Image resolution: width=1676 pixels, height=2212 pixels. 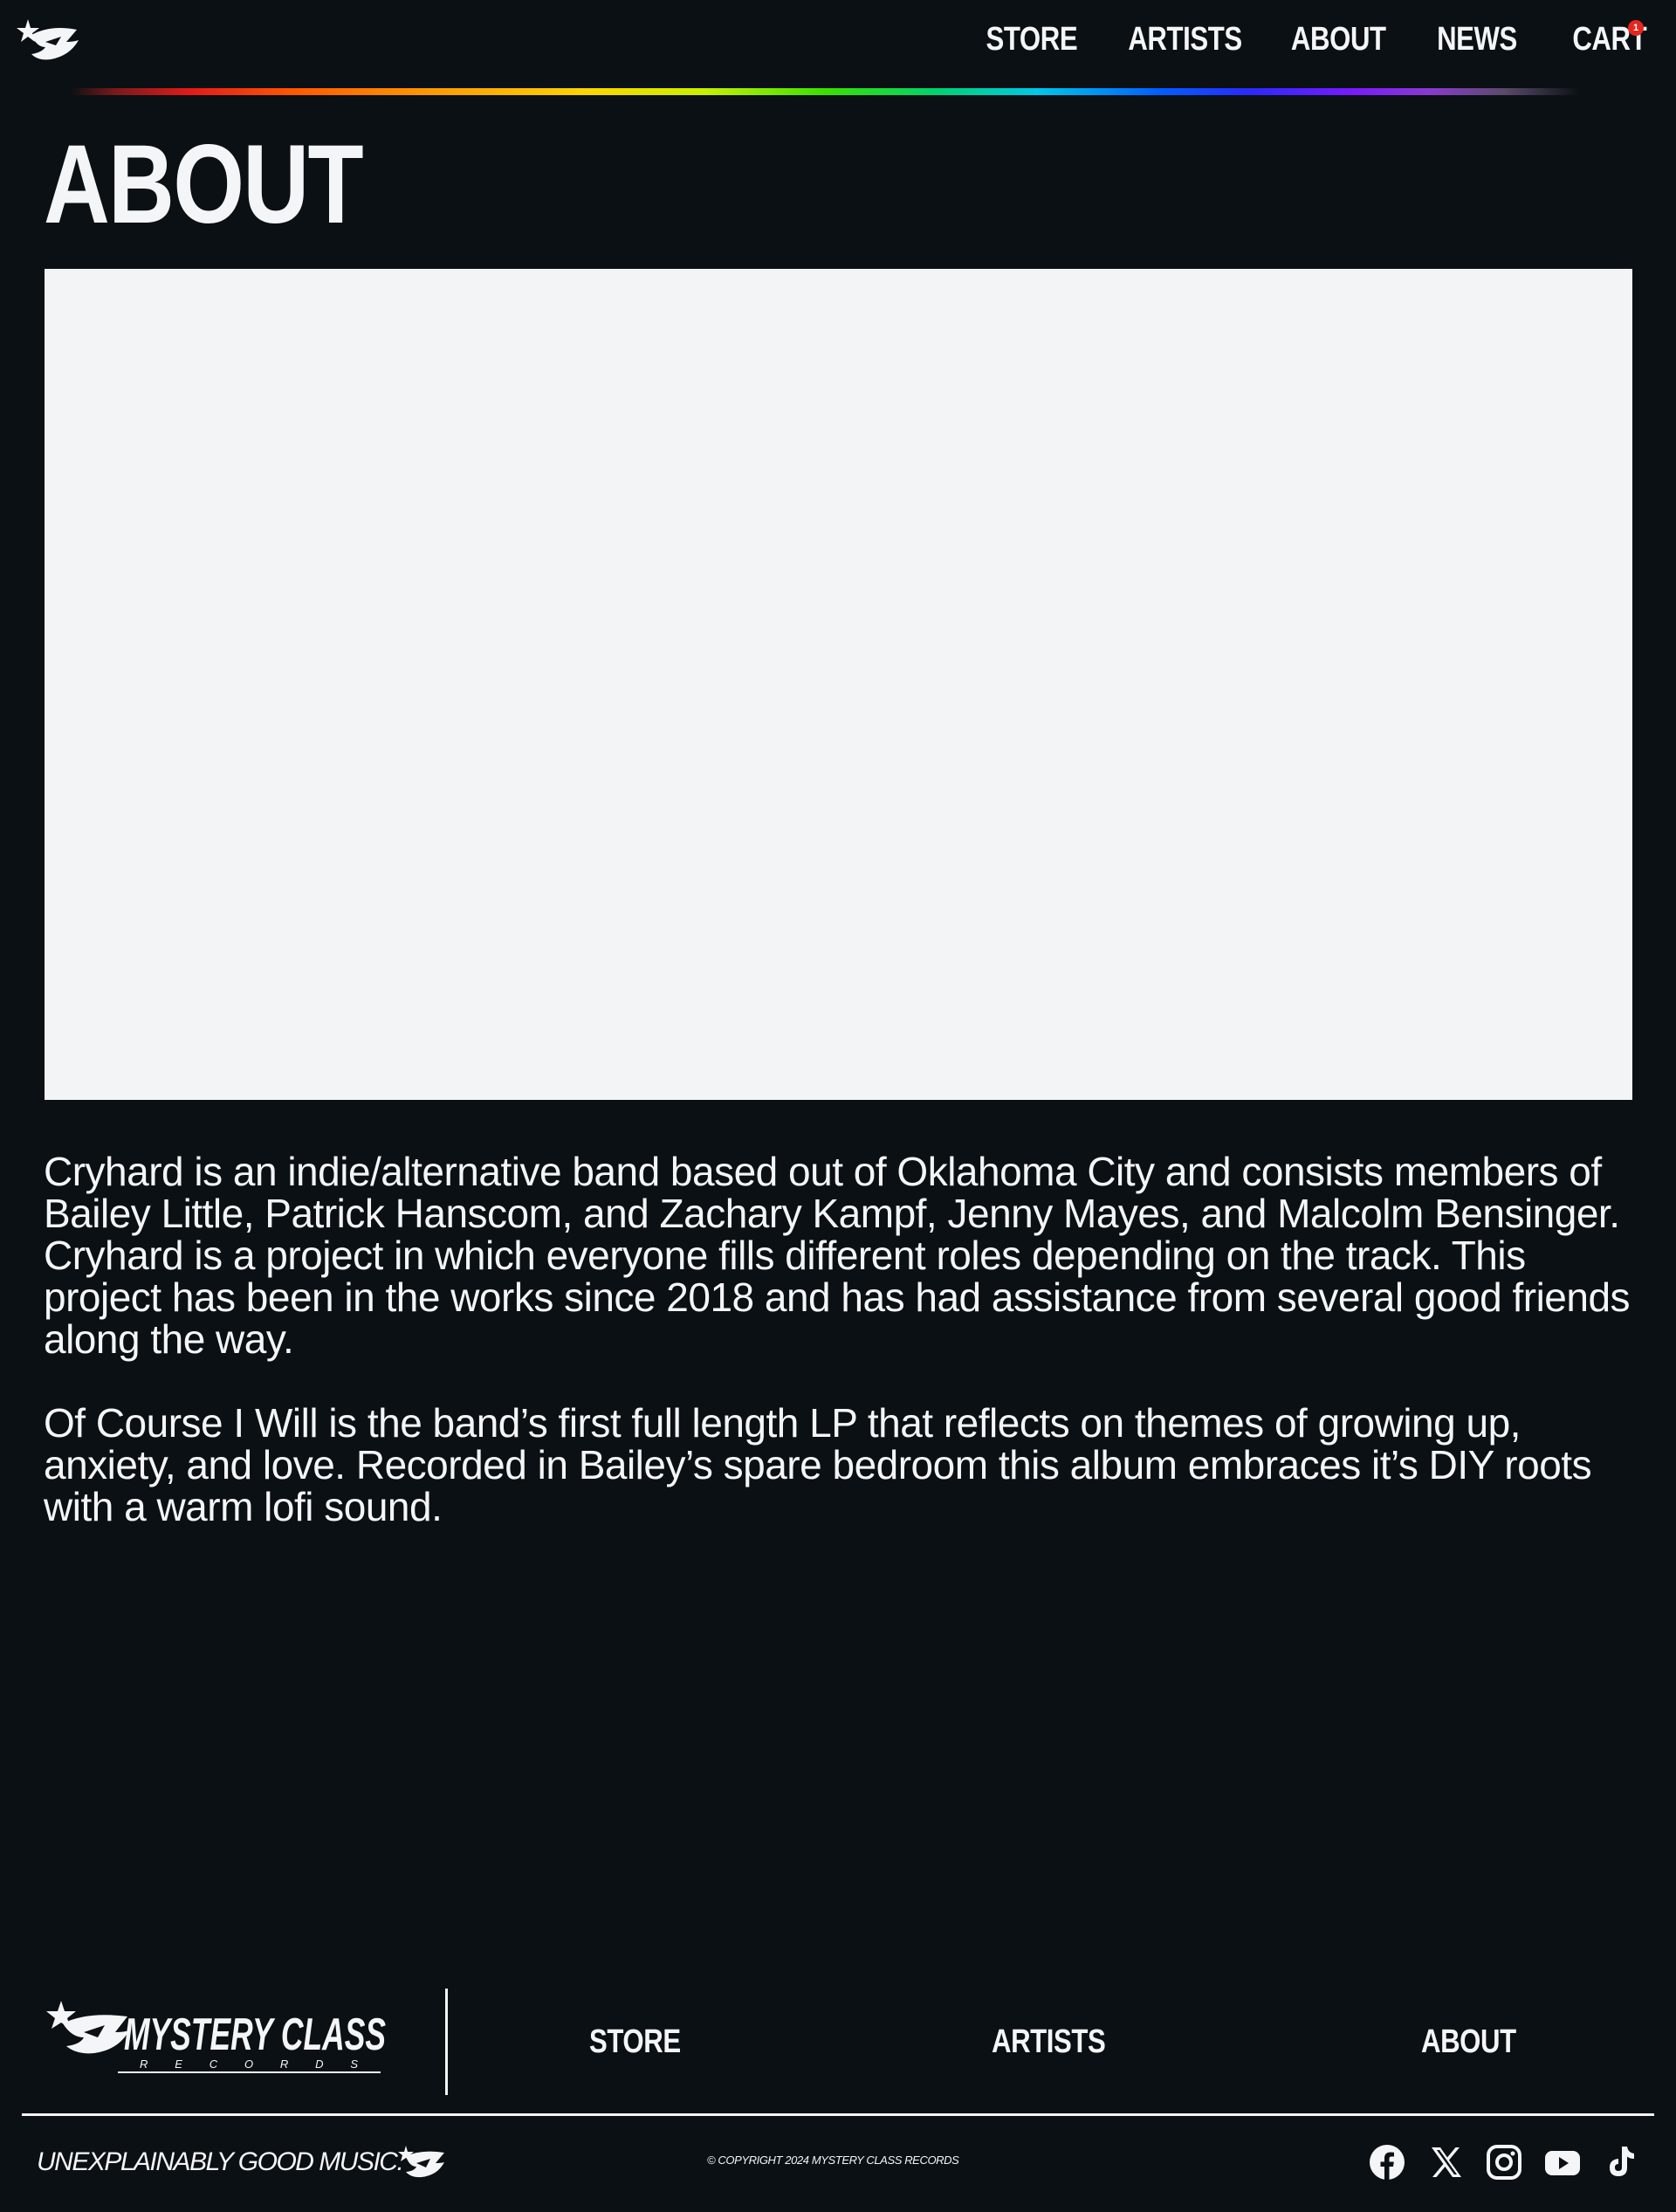 What do you see at coordinates (1185, 40) in the screenshot?
I see `nav-artists: ARTISTS` at bounding box center [1185, 40].